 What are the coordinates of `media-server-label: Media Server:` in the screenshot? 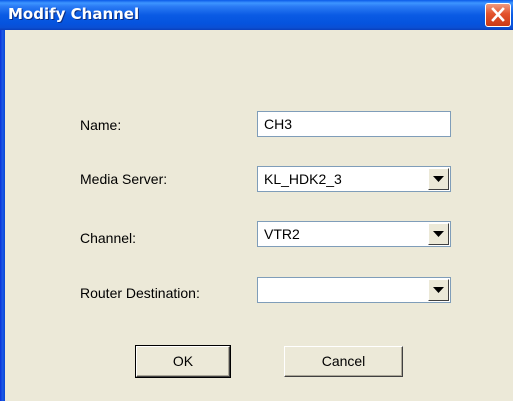 It's located at (124, 179).